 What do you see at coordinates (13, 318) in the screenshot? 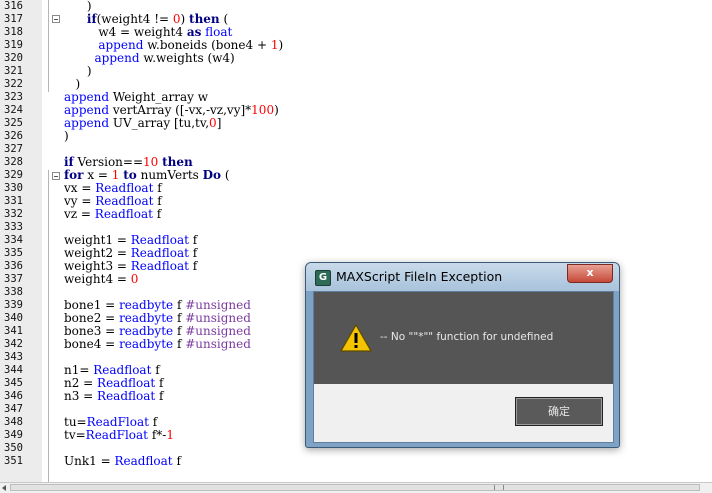
I see `line-number: 340` at bounding box center [13, 318].